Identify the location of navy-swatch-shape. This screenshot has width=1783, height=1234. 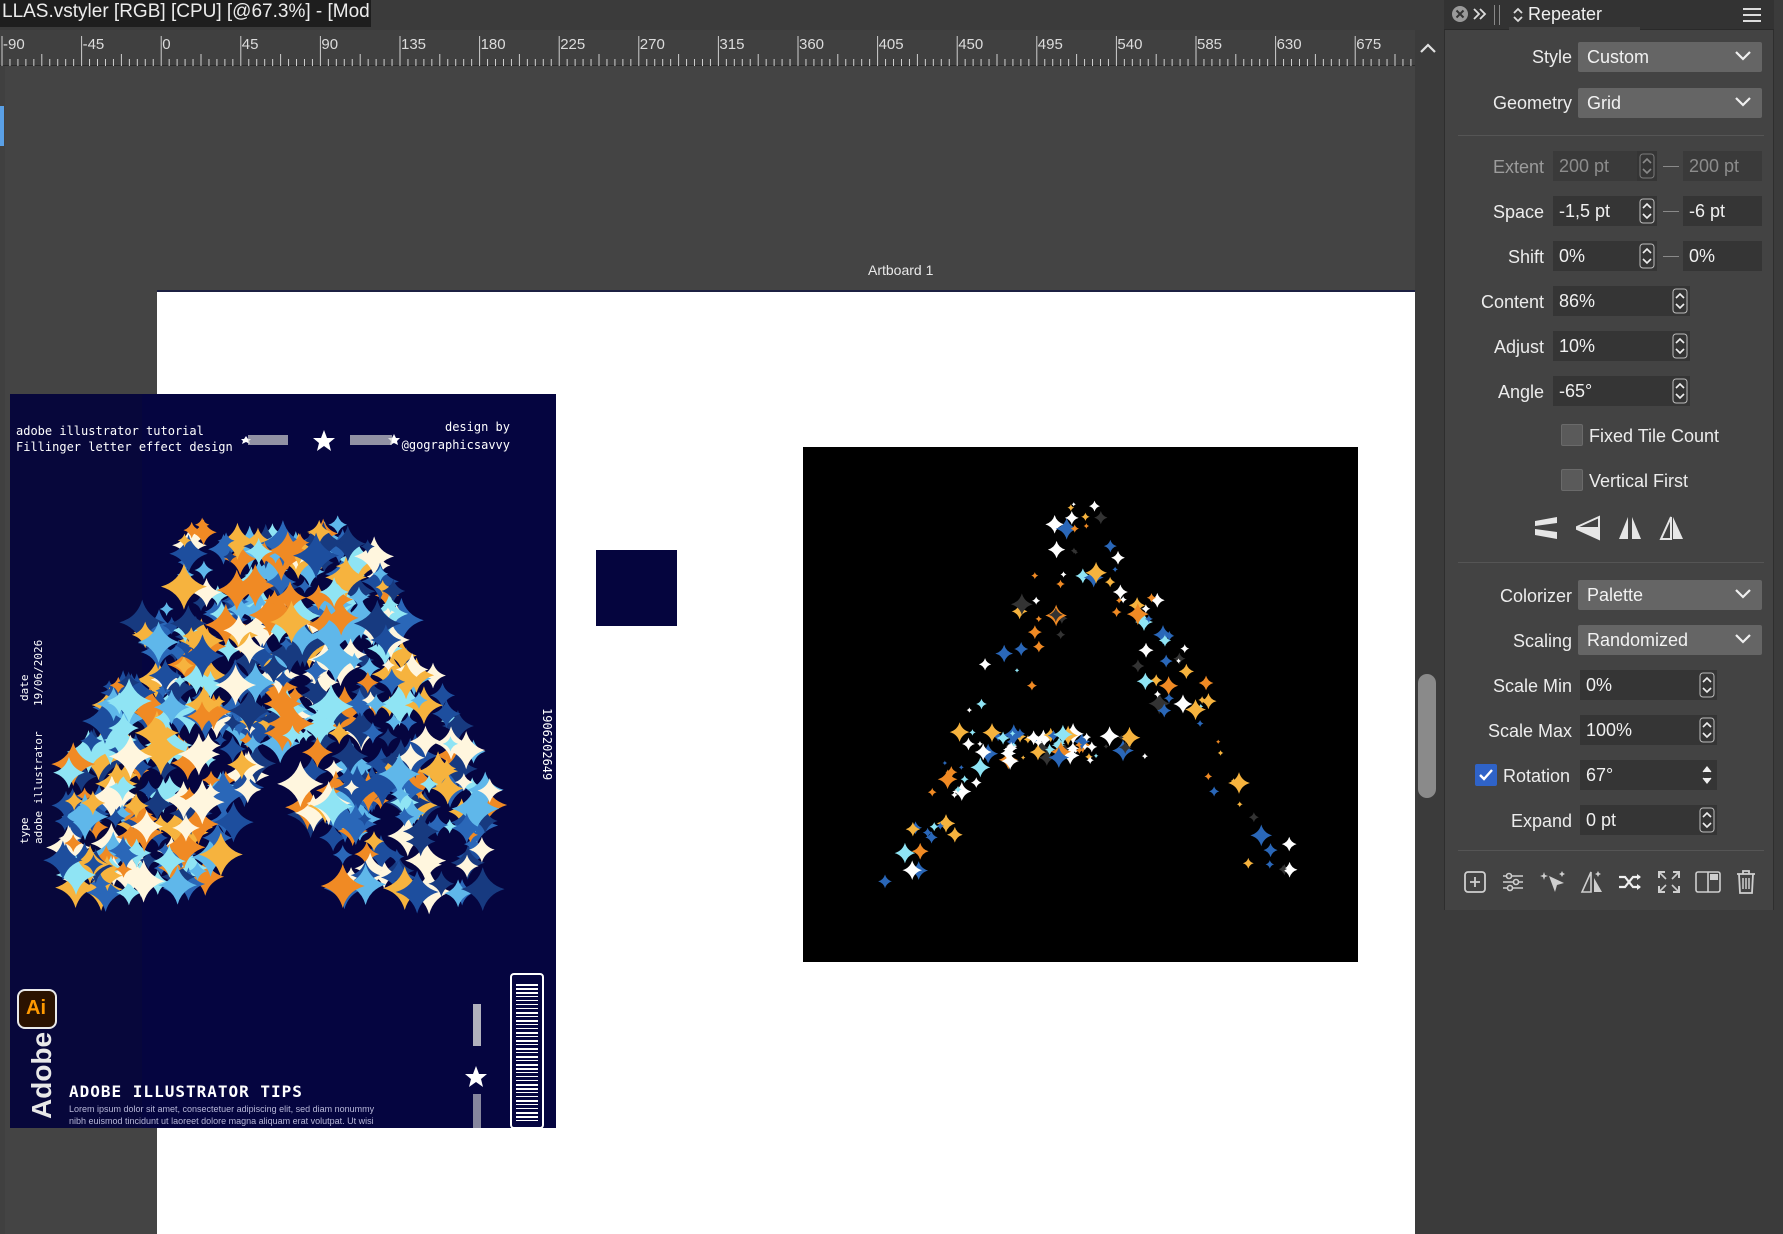
(636, 588).